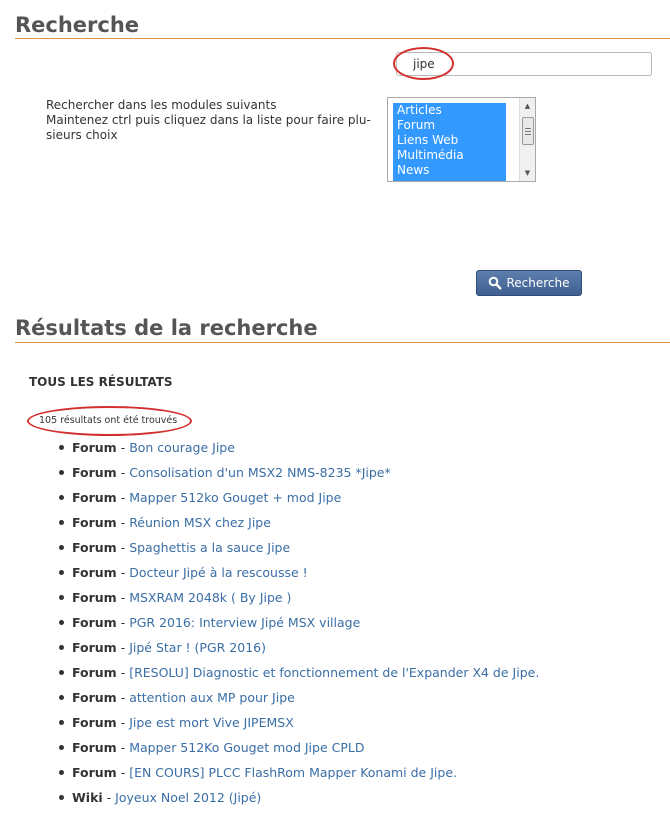  I want to click on result-item: Wiki - Joyeux Noel 2012 (Jipé), so click(359, 800).